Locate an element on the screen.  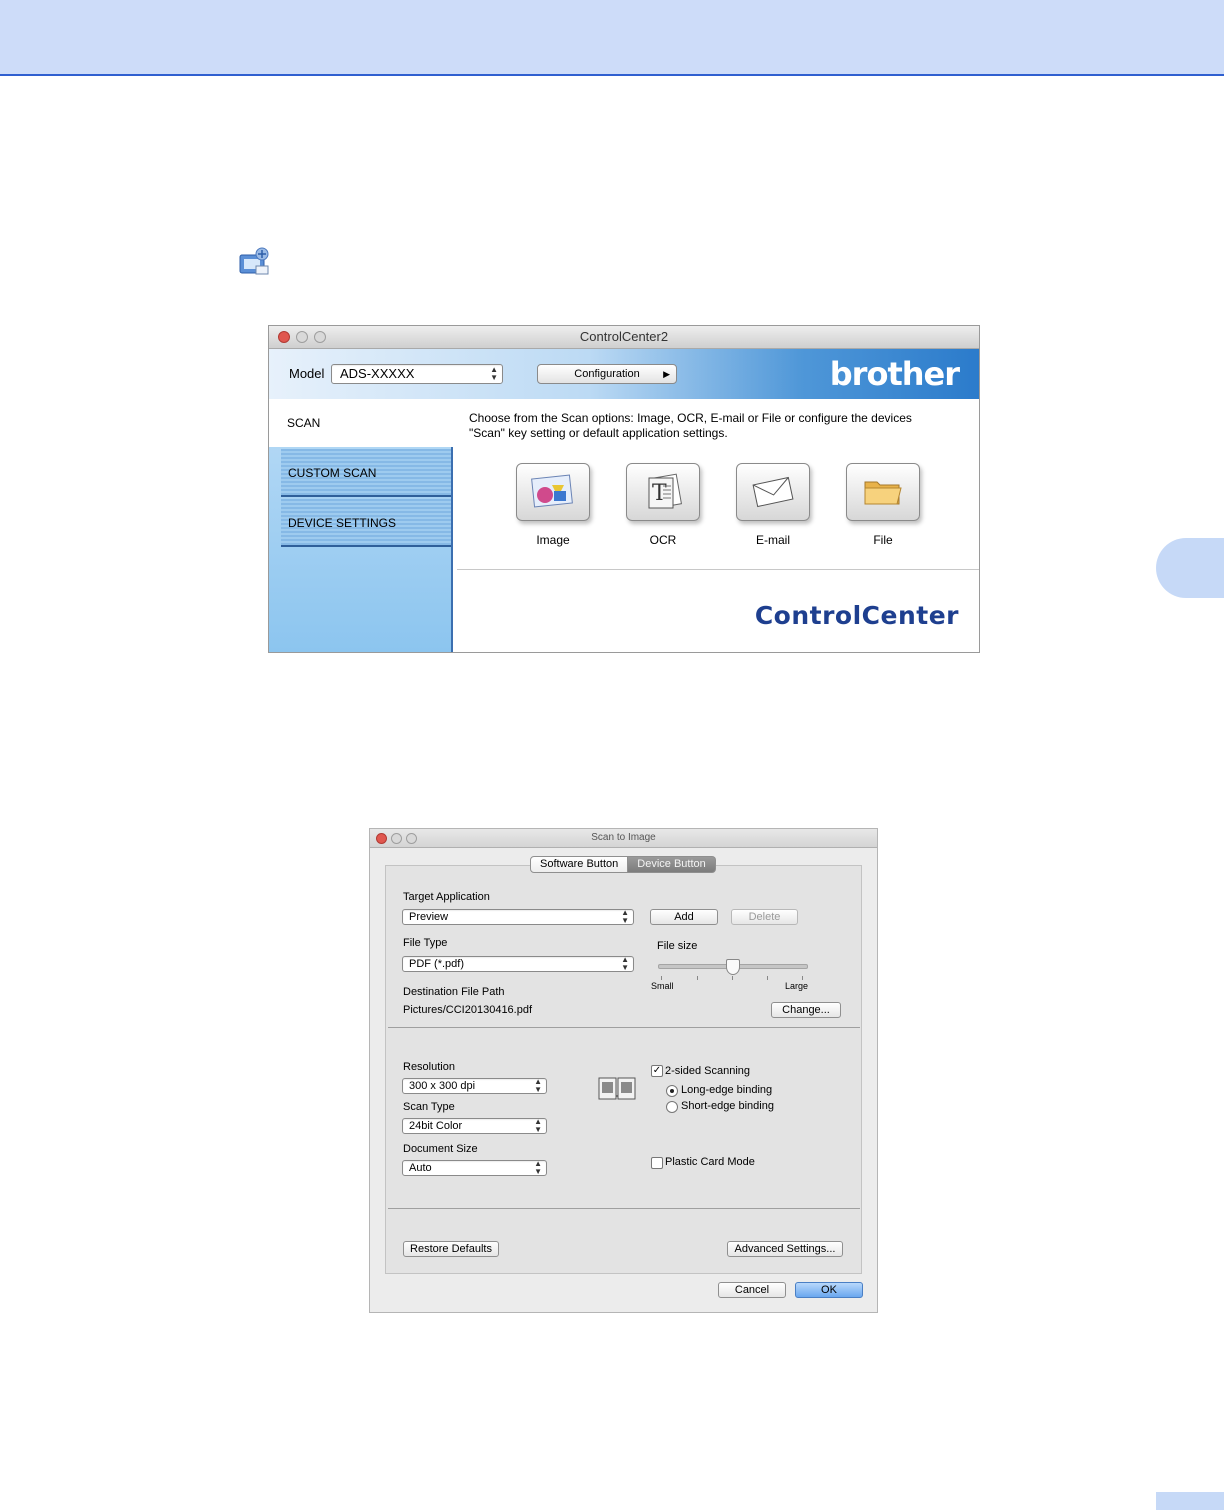
chapter-side-tab is located at coordinates (1190, 568).